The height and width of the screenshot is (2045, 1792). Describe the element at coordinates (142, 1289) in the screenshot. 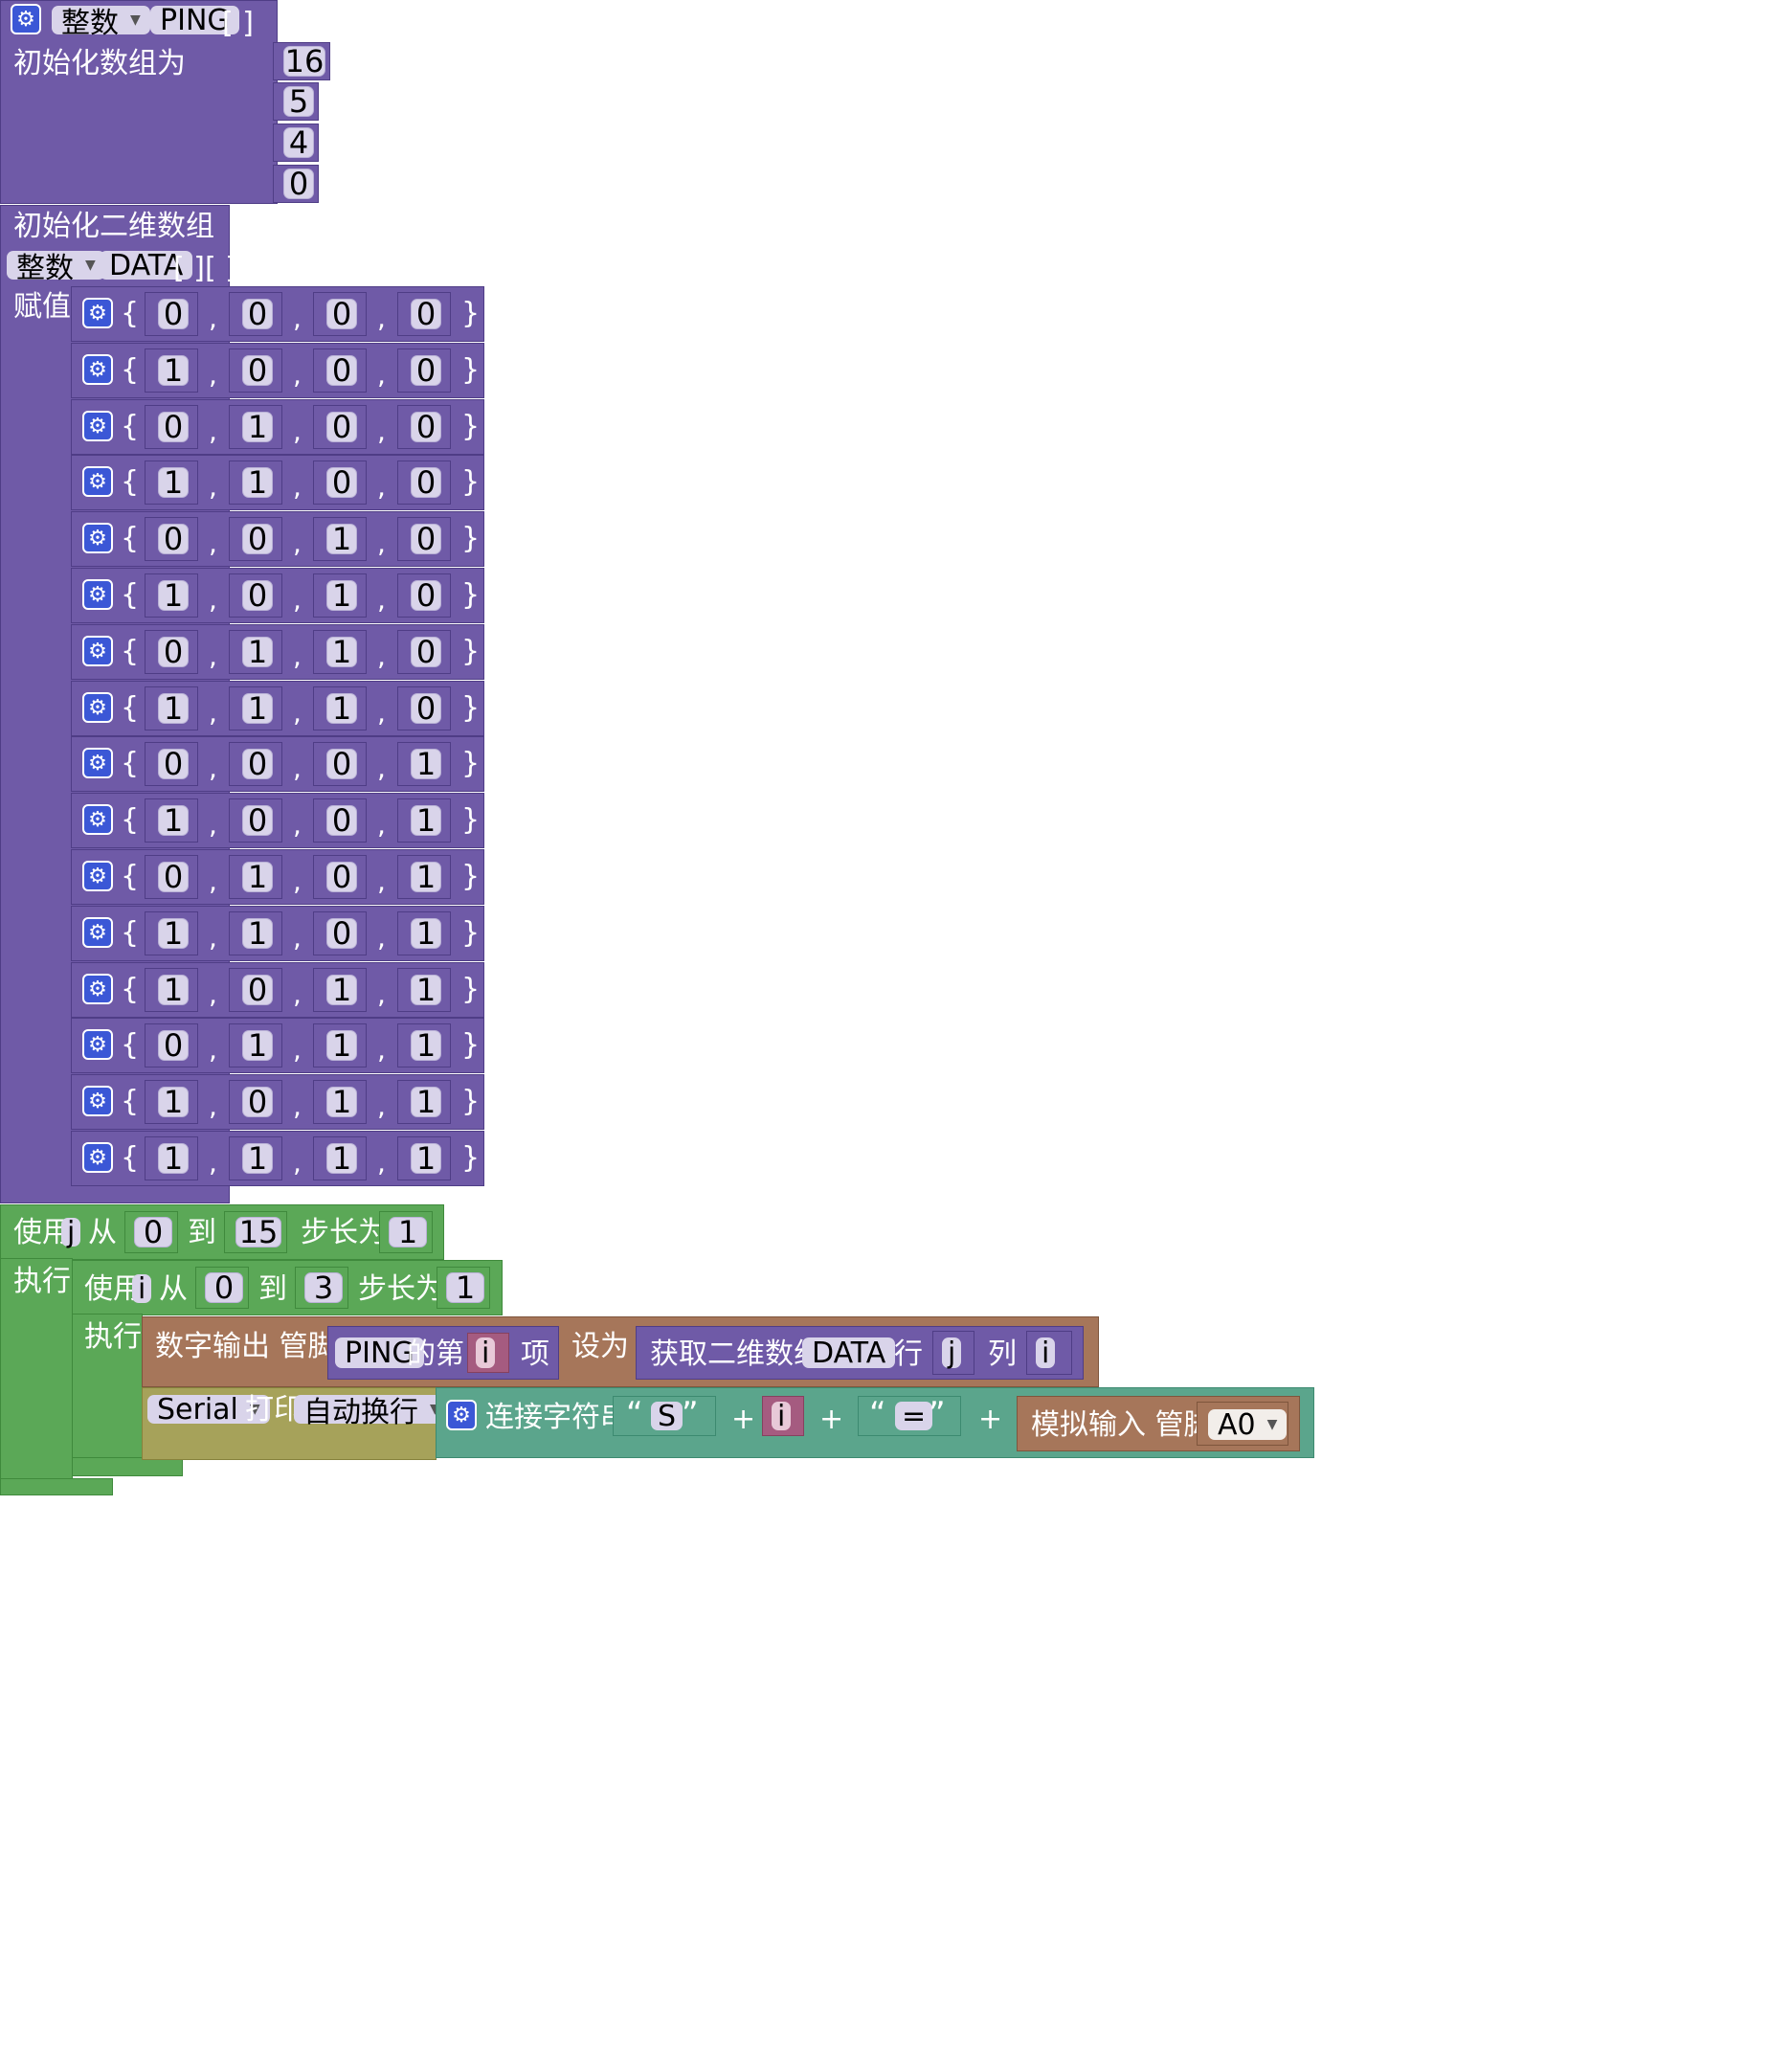

I see `inner-loop-var: i` at that location.